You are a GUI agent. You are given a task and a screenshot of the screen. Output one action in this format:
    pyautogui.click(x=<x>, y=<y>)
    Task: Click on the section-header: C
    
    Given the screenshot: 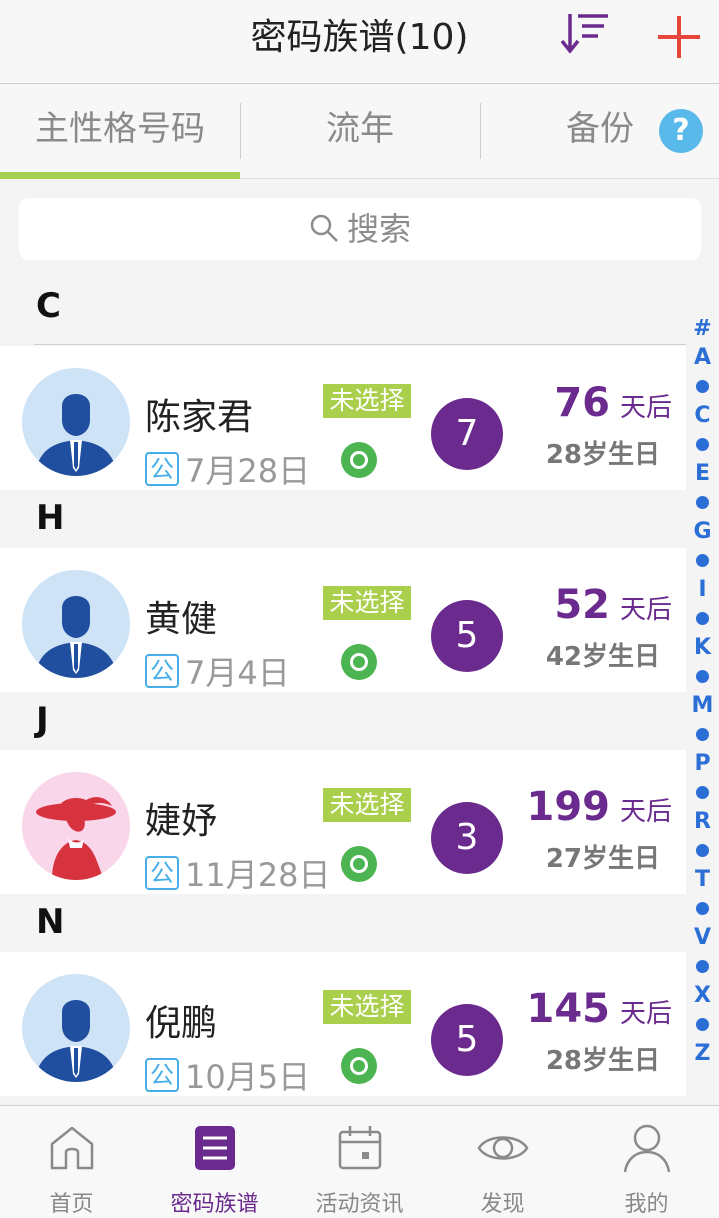 What is the action you would take?
    pyautogui.click(x=343, y=307)
    